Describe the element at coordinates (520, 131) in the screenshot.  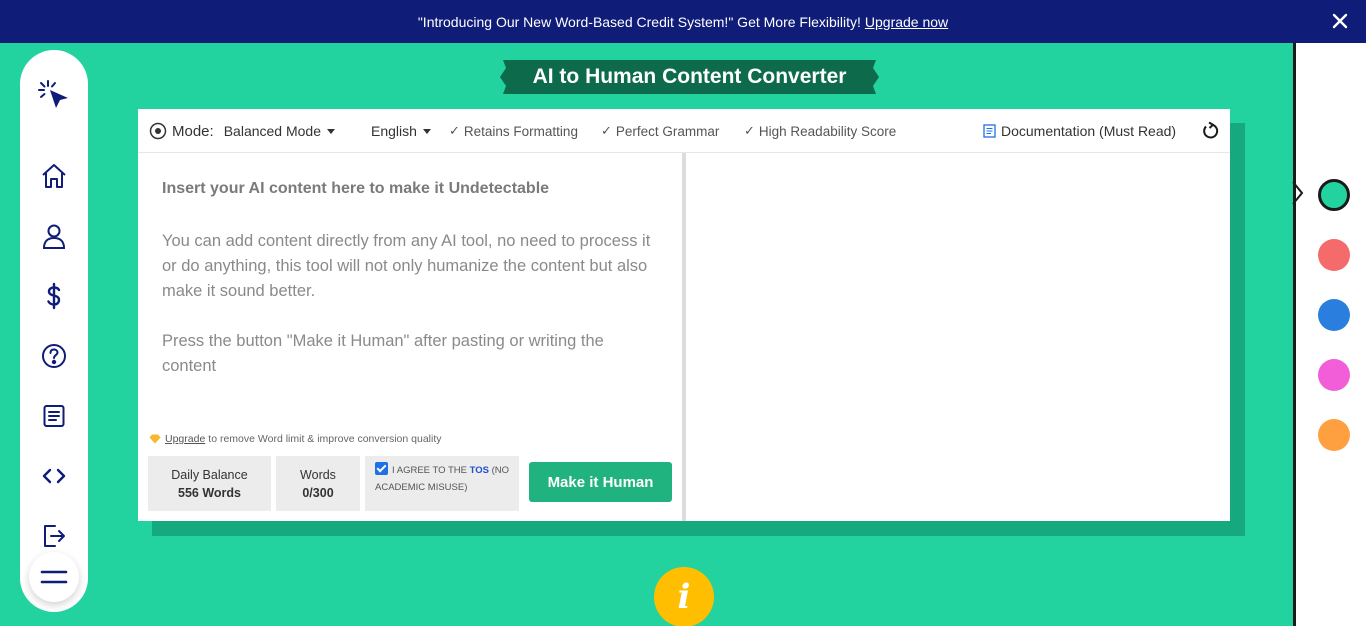
I see `feature-label: Retains Formatting` at that location.